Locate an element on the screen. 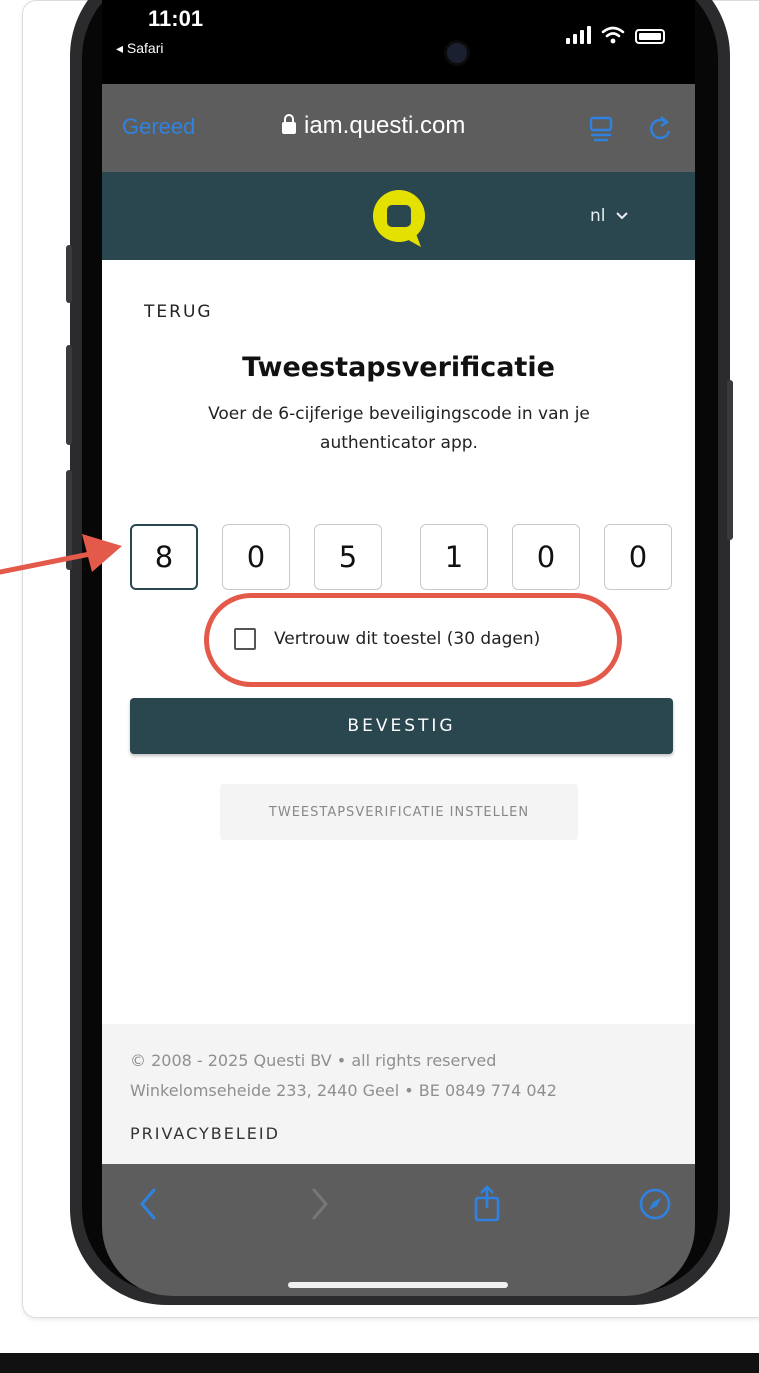 The width and height of the screenshot is (759, 1373). bottom-divider is located at coordinates (379, 1363).